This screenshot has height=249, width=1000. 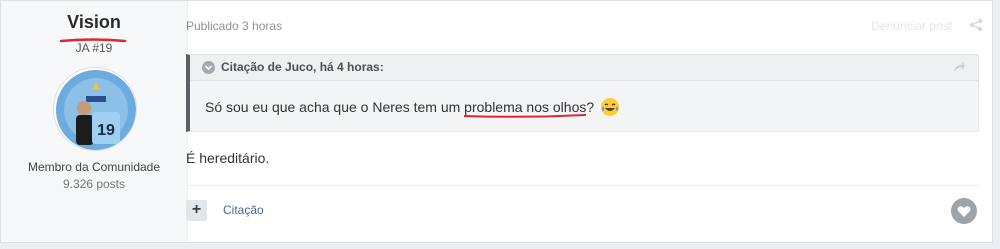 What do you see at coordinates (94, 48) in the screenshot?
I see `author-rank: JA #19` at bounding box center [94, 48].